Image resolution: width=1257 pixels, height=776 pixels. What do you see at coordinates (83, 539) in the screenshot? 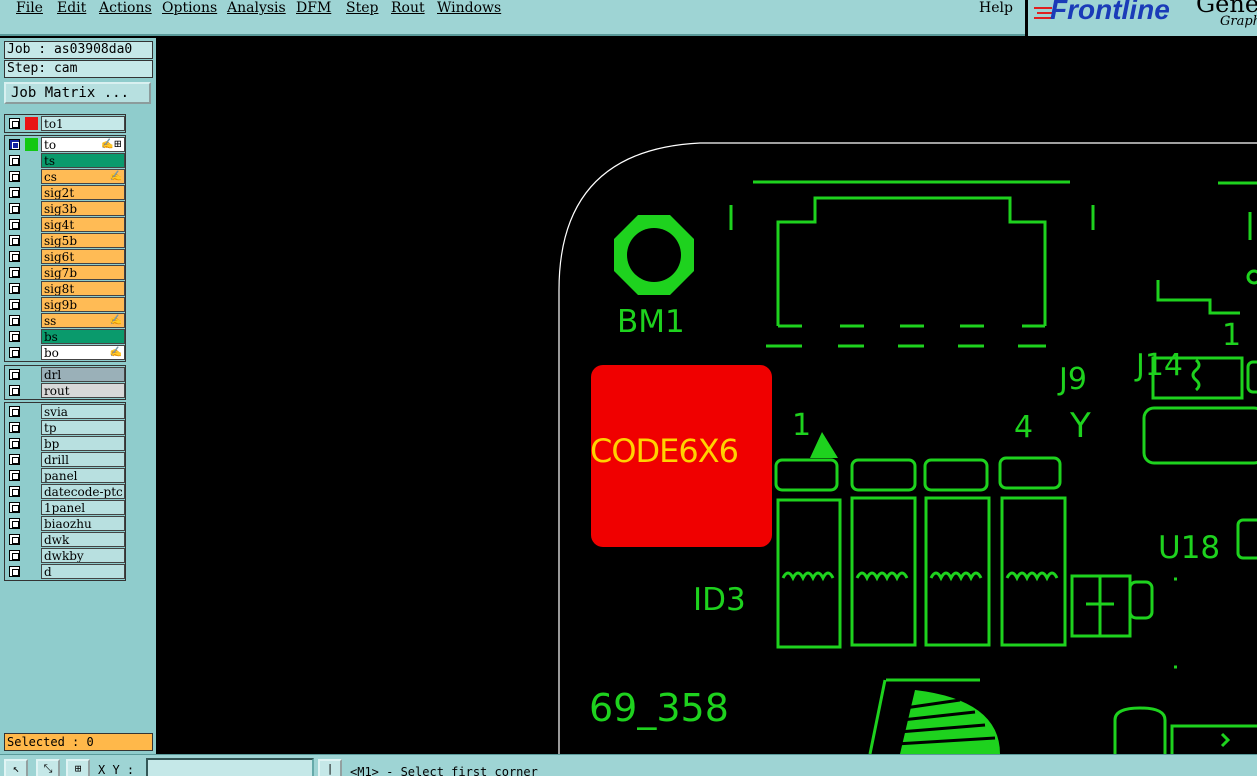
I see `layer-name: dwk` at bounding box center [83, 539].